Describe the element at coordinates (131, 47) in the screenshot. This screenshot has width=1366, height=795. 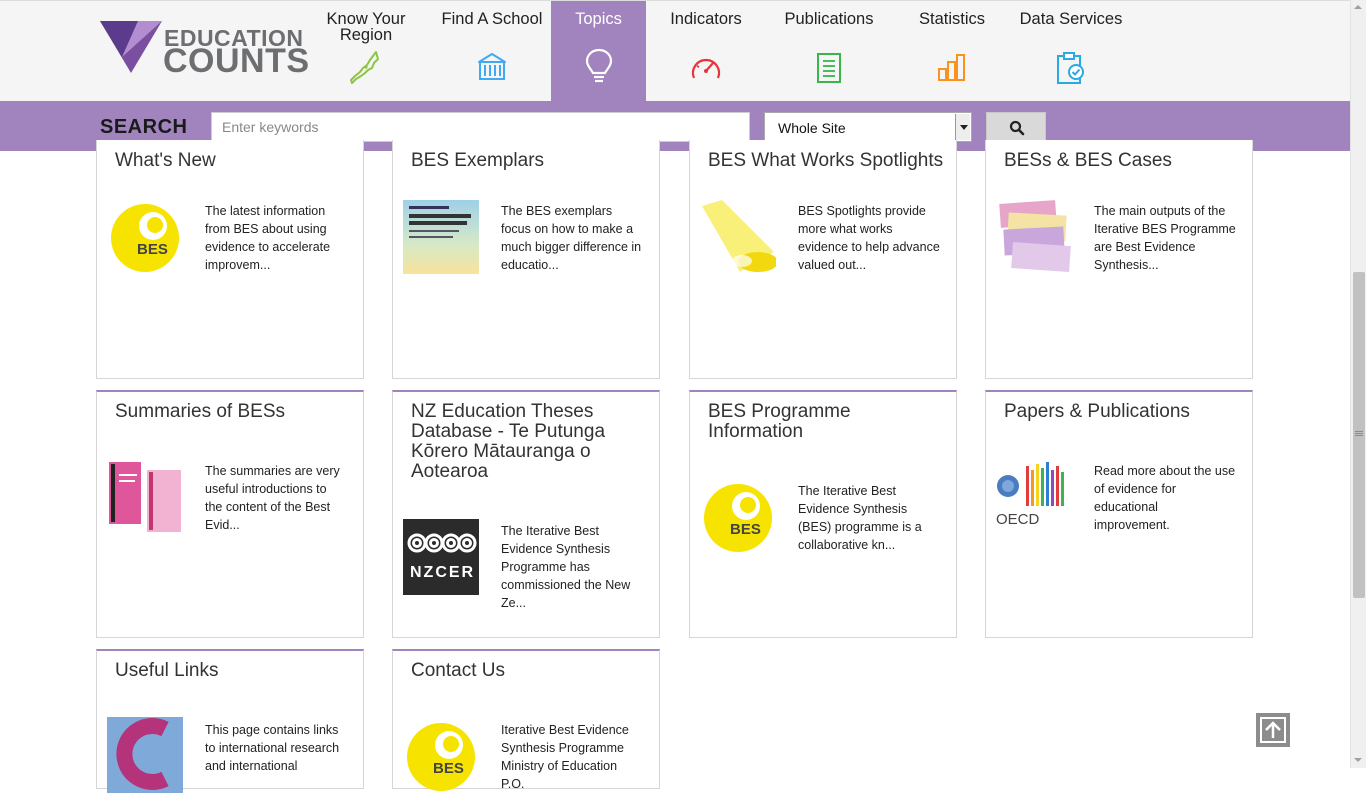
I see `logo-triangle-icon` at that location.